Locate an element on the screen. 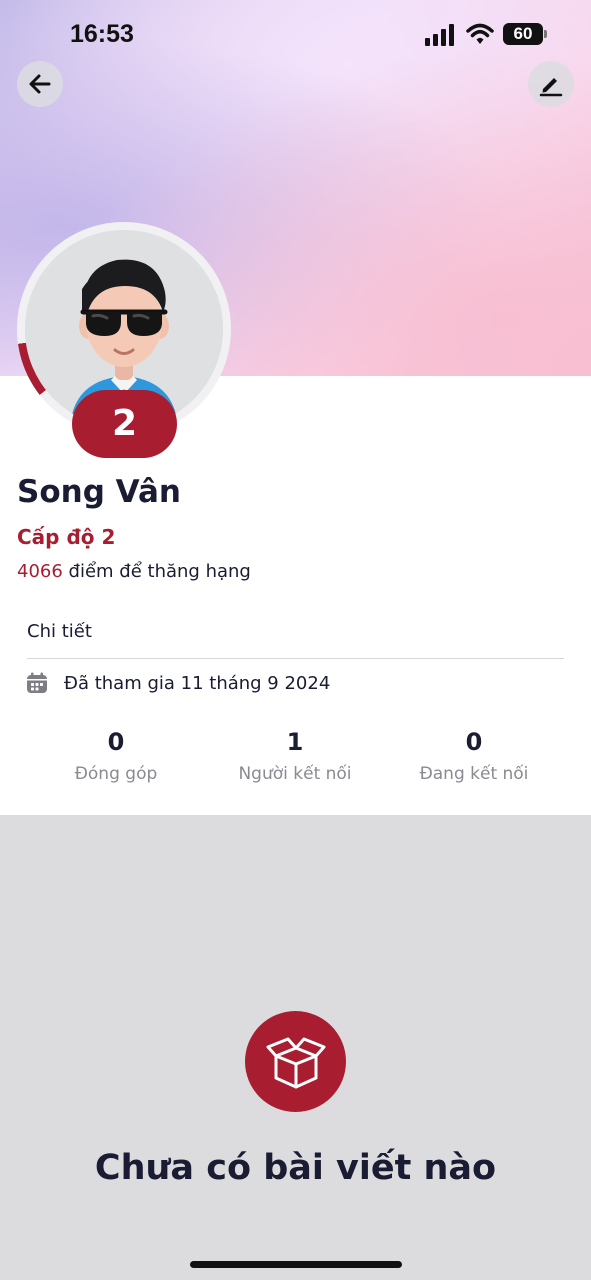  stat-following: 0 Đang kết nối is located at coordinates (474, 756).